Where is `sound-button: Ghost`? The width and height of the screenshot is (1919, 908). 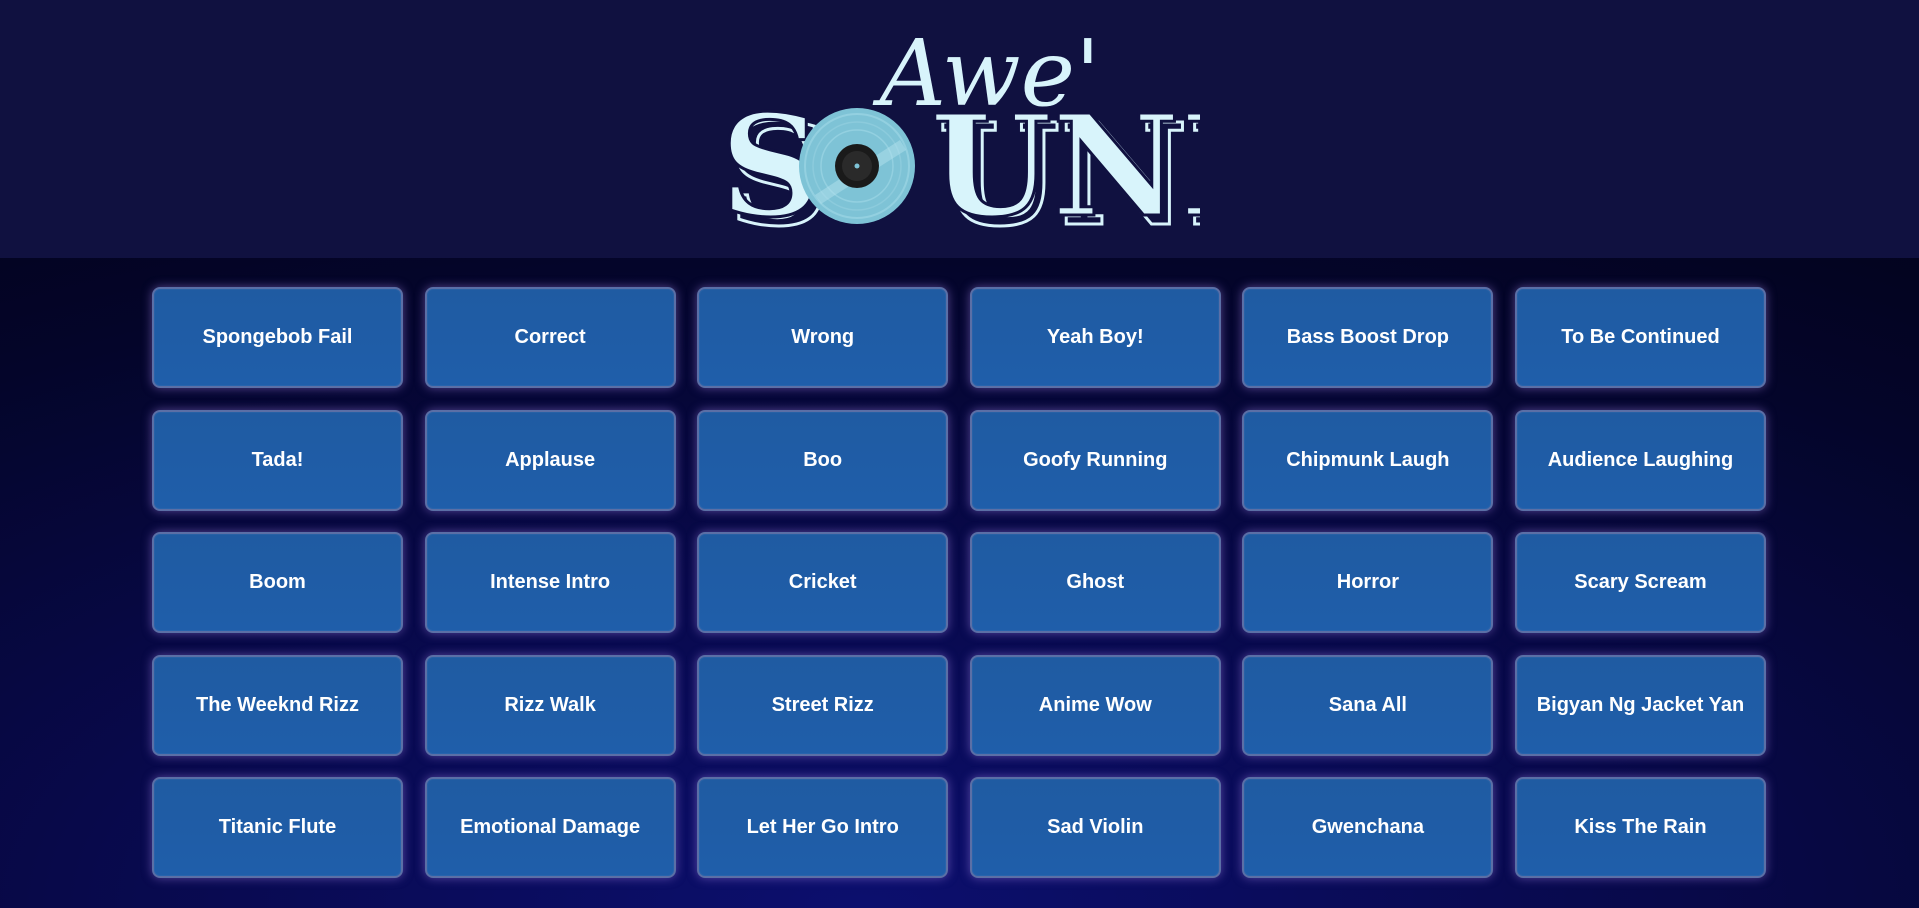
sound-button: Ghost is located at coordinates (1095, 583).